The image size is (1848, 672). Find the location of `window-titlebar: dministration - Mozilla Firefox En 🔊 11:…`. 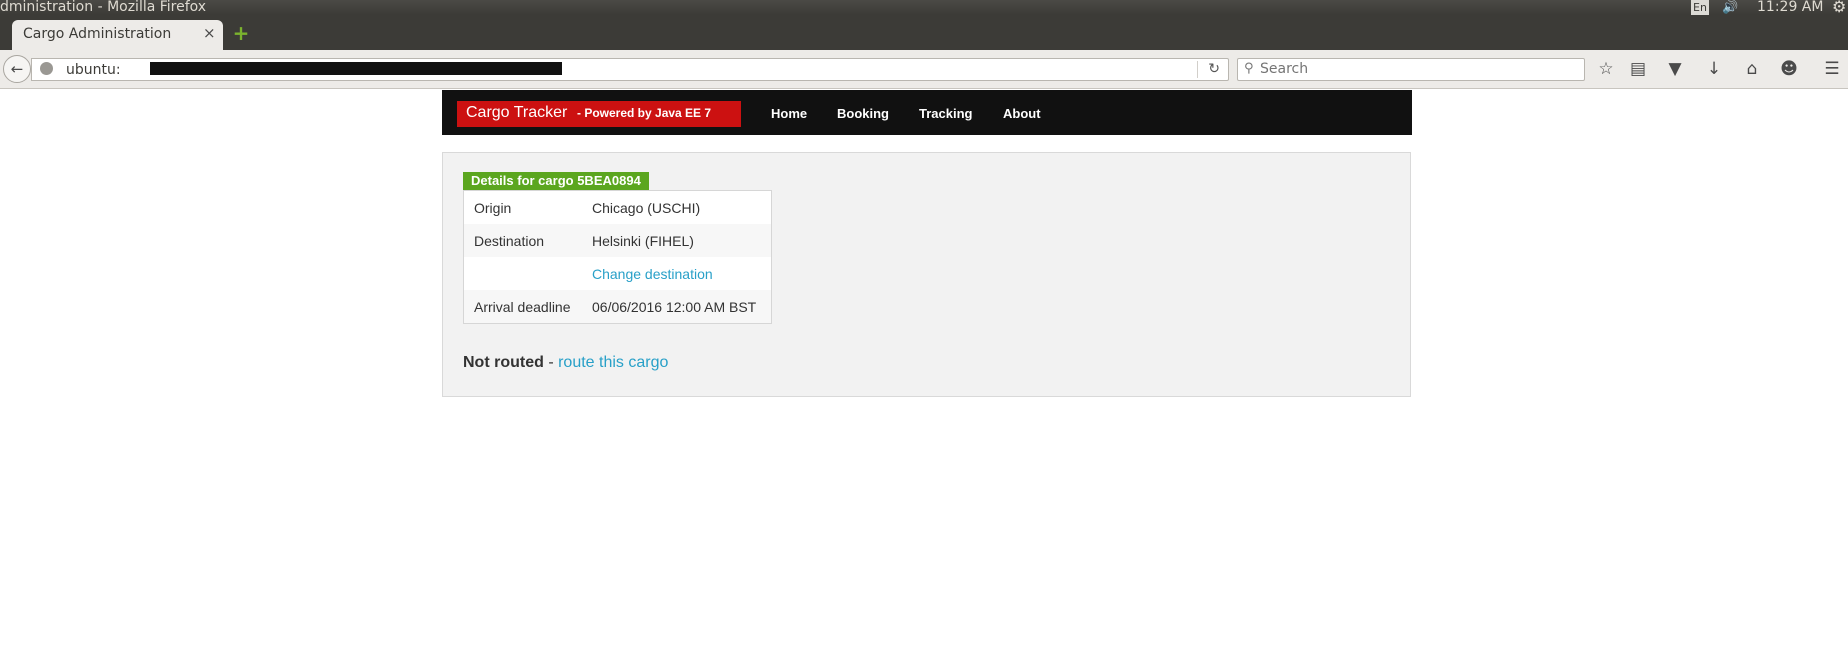

window-titlebar: dministration - Mozilla Firefox En 🔊 11:… is located at coordinates (924, 7).